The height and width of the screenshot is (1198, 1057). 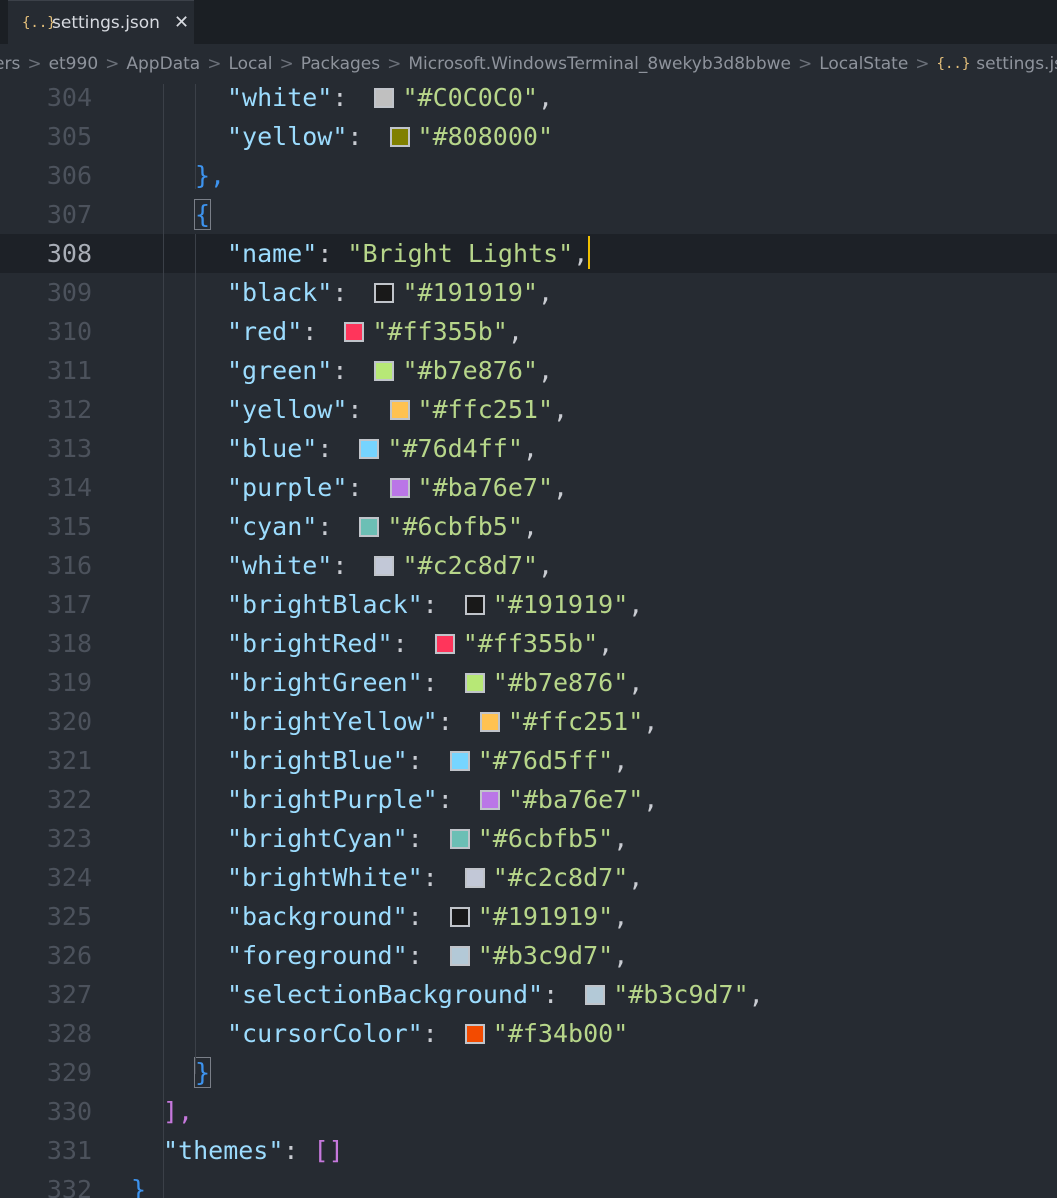 I want to click on line-number: 309, so click(x=69, y=292).